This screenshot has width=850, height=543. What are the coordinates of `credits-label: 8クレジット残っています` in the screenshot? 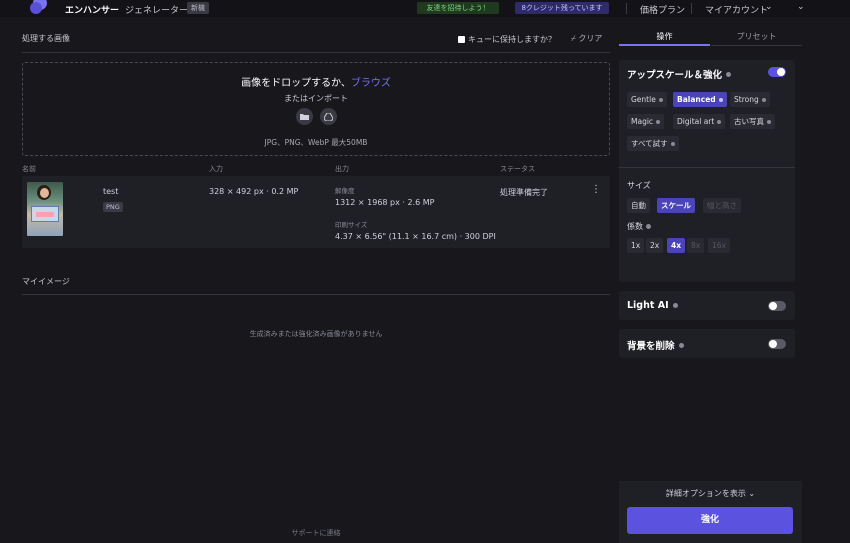 It's located at (562, 8).